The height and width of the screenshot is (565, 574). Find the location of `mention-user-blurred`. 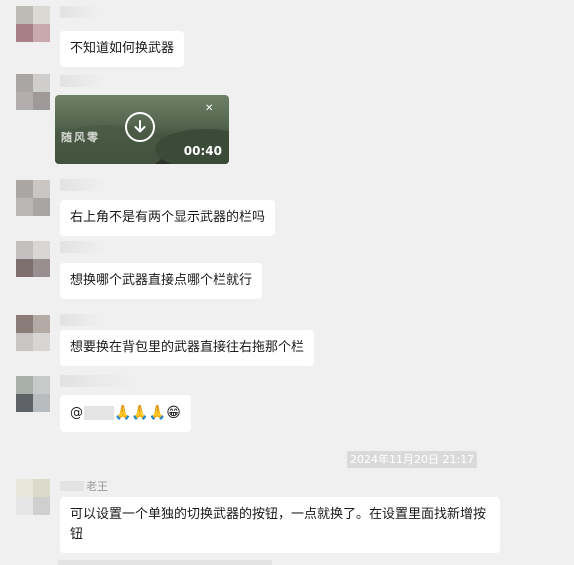

mention-user-blurred is located at coordinates (99, 413).